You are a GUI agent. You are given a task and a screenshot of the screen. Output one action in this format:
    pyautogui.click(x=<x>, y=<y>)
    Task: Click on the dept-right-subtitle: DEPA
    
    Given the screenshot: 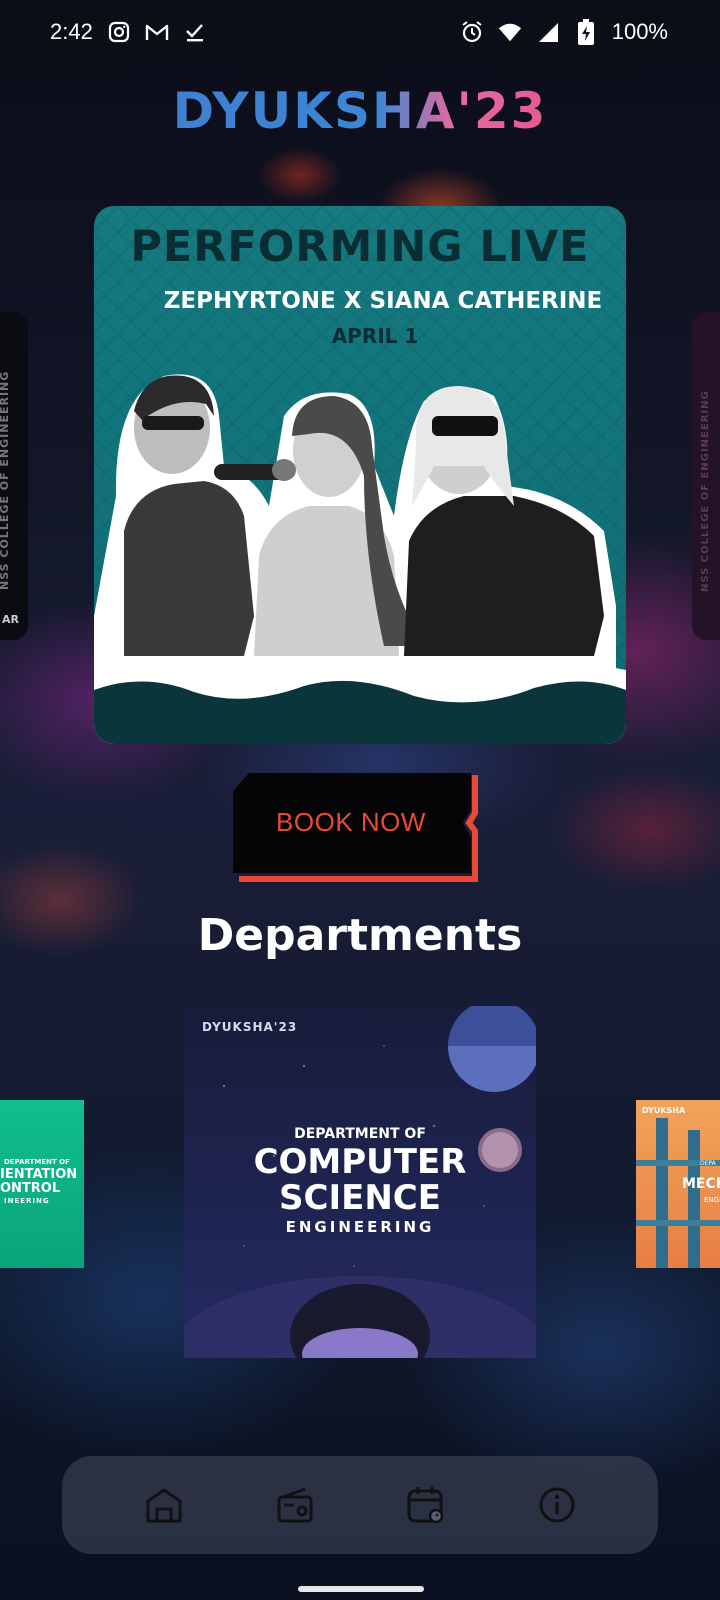 What is the action you would take?
    pyautogui.click(x=708, y=1163)
    